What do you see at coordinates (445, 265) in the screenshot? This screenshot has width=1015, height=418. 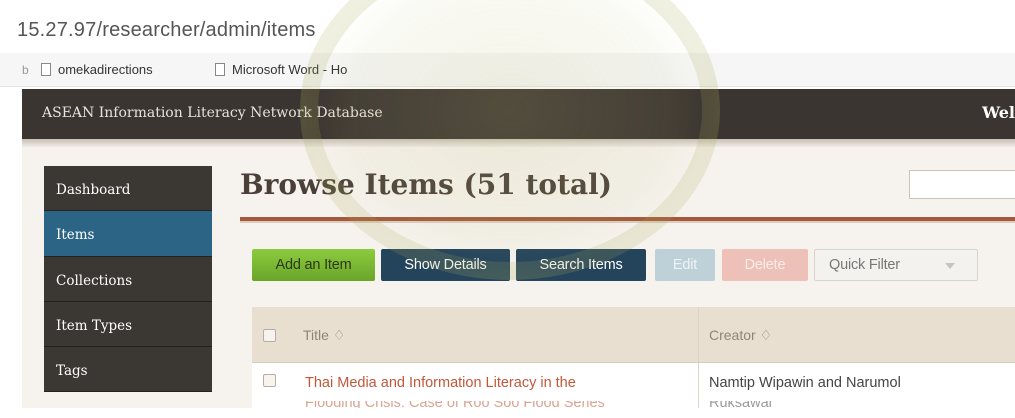 I see `show-details-button: Show Details` at bounding box center [445, 265].